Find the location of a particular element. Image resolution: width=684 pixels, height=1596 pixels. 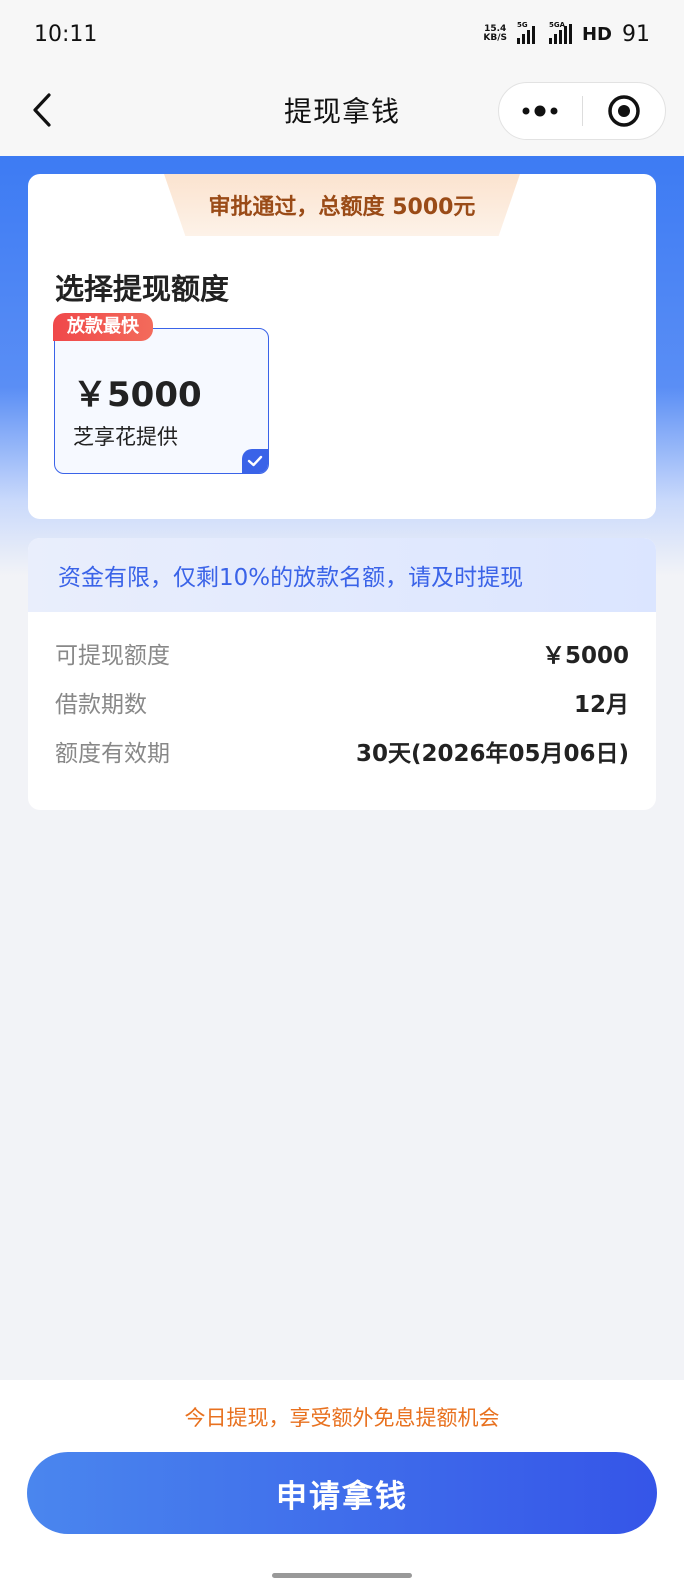

select-quota-title: 选择提现额度 is located at coordinates (142, 289).